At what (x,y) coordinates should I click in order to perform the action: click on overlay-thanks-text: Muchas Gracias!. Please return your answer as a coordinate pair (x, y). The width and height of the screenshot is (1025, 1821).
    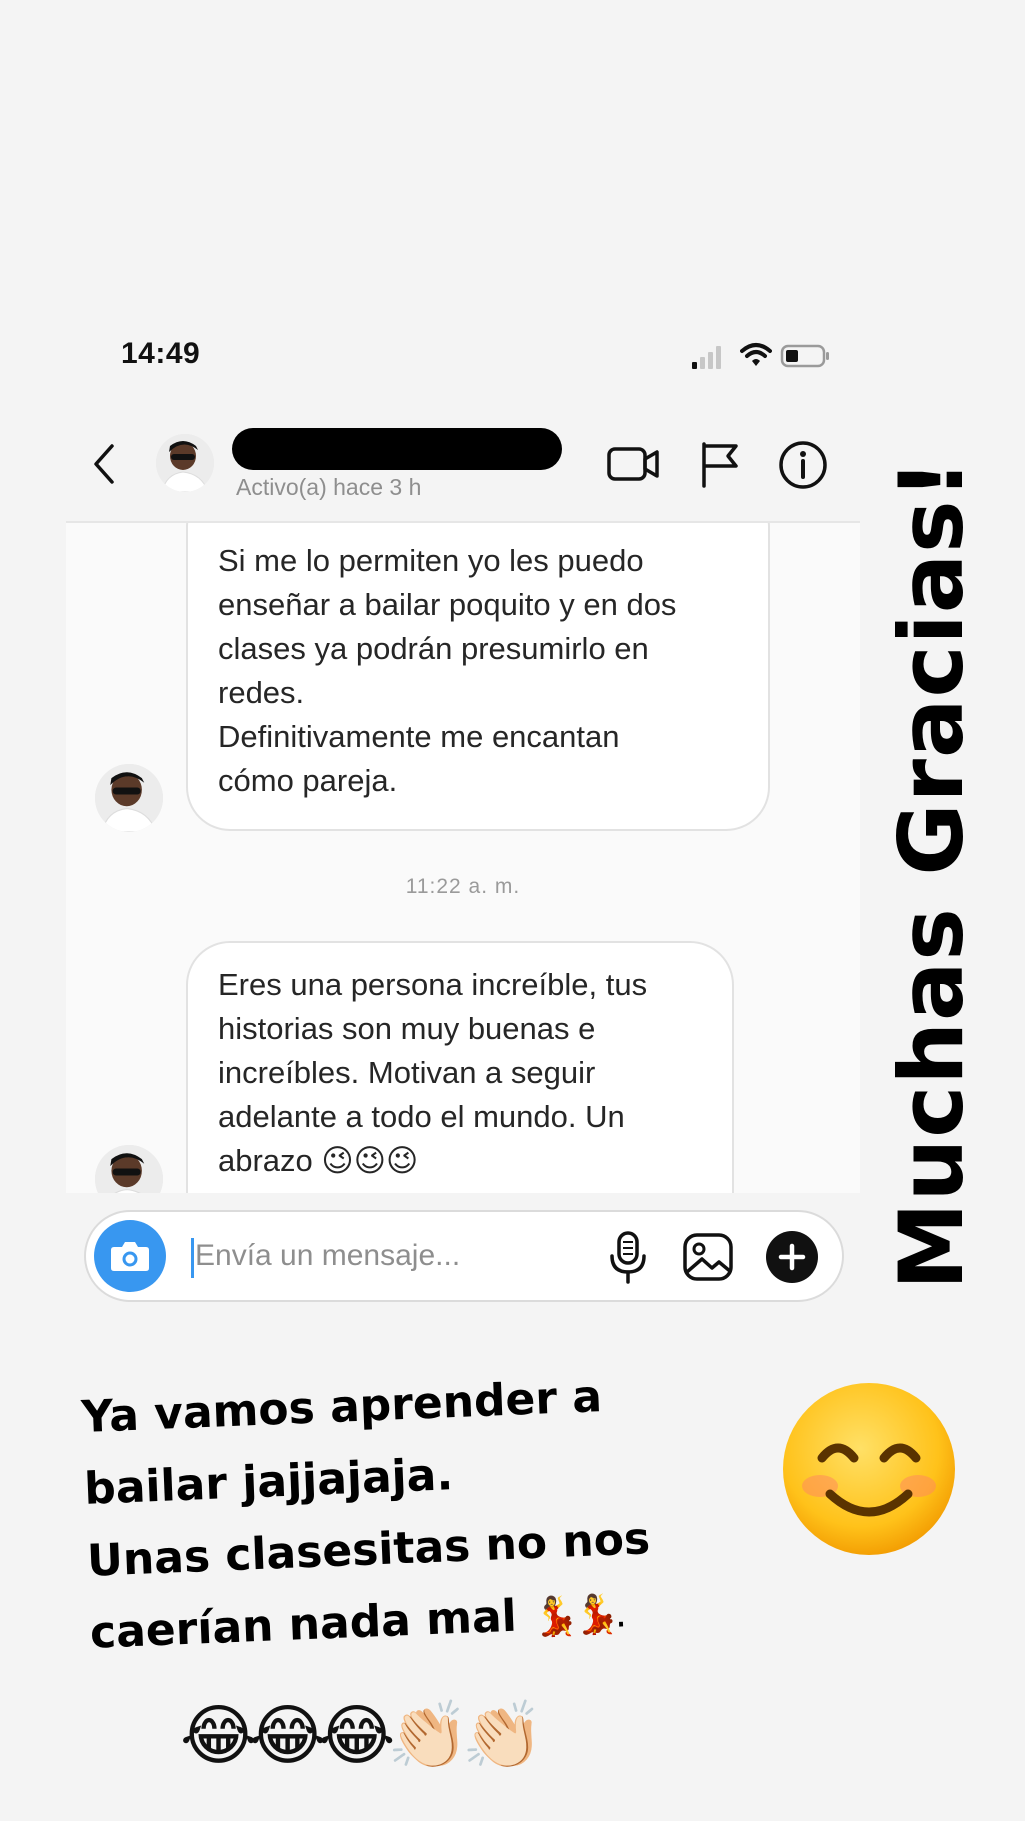
    Looking at the image, I should click on (931, 874).